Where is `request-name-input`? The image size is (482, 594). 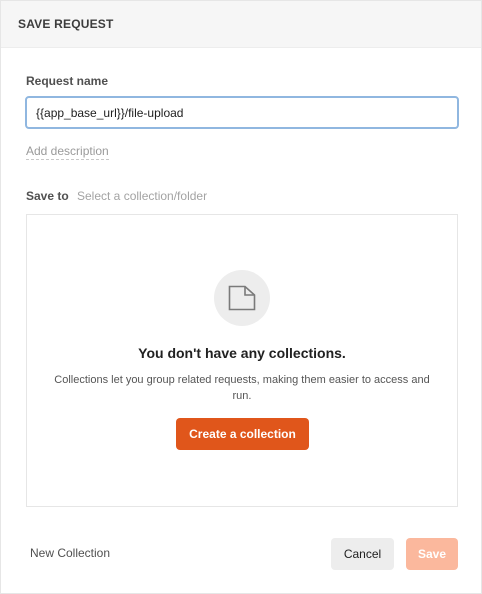 request-name-input is located at coordinates (242, 112).